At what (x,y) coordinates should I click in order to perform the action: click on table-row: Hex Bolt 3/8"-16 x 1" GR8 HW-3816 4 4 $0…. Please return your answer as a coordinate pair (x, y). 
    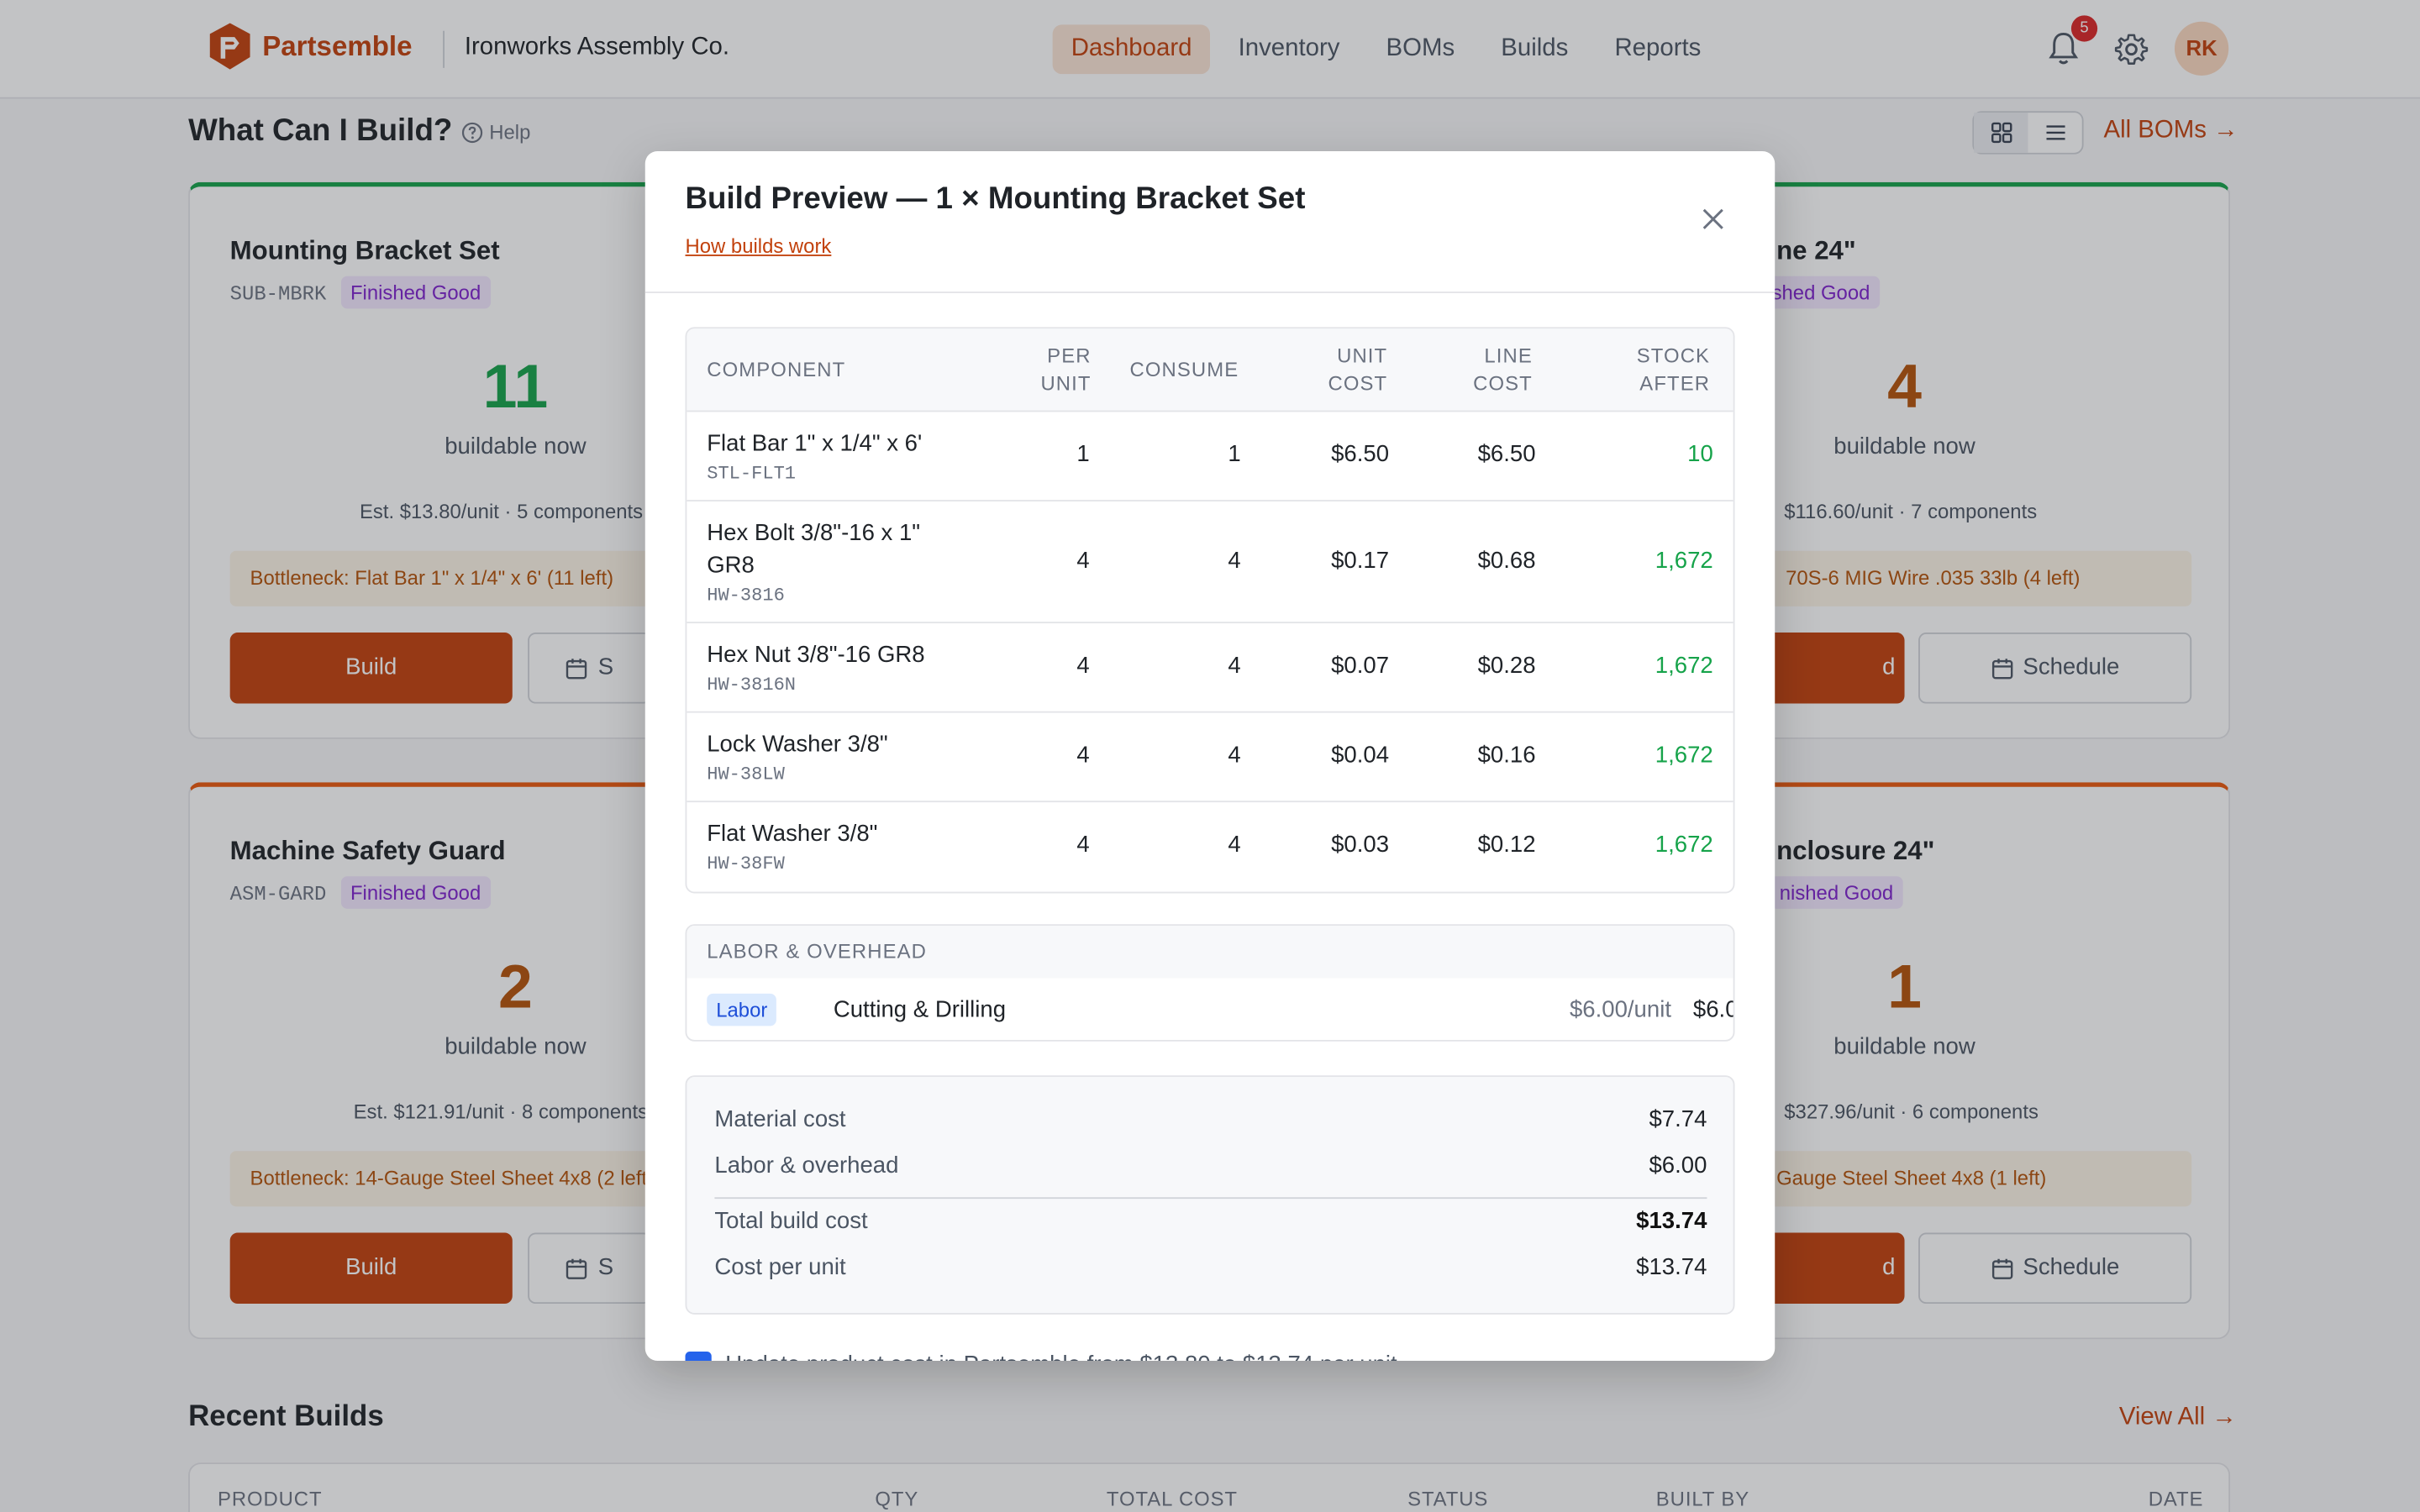
    Looking at the image, I should click on (1210, 562).